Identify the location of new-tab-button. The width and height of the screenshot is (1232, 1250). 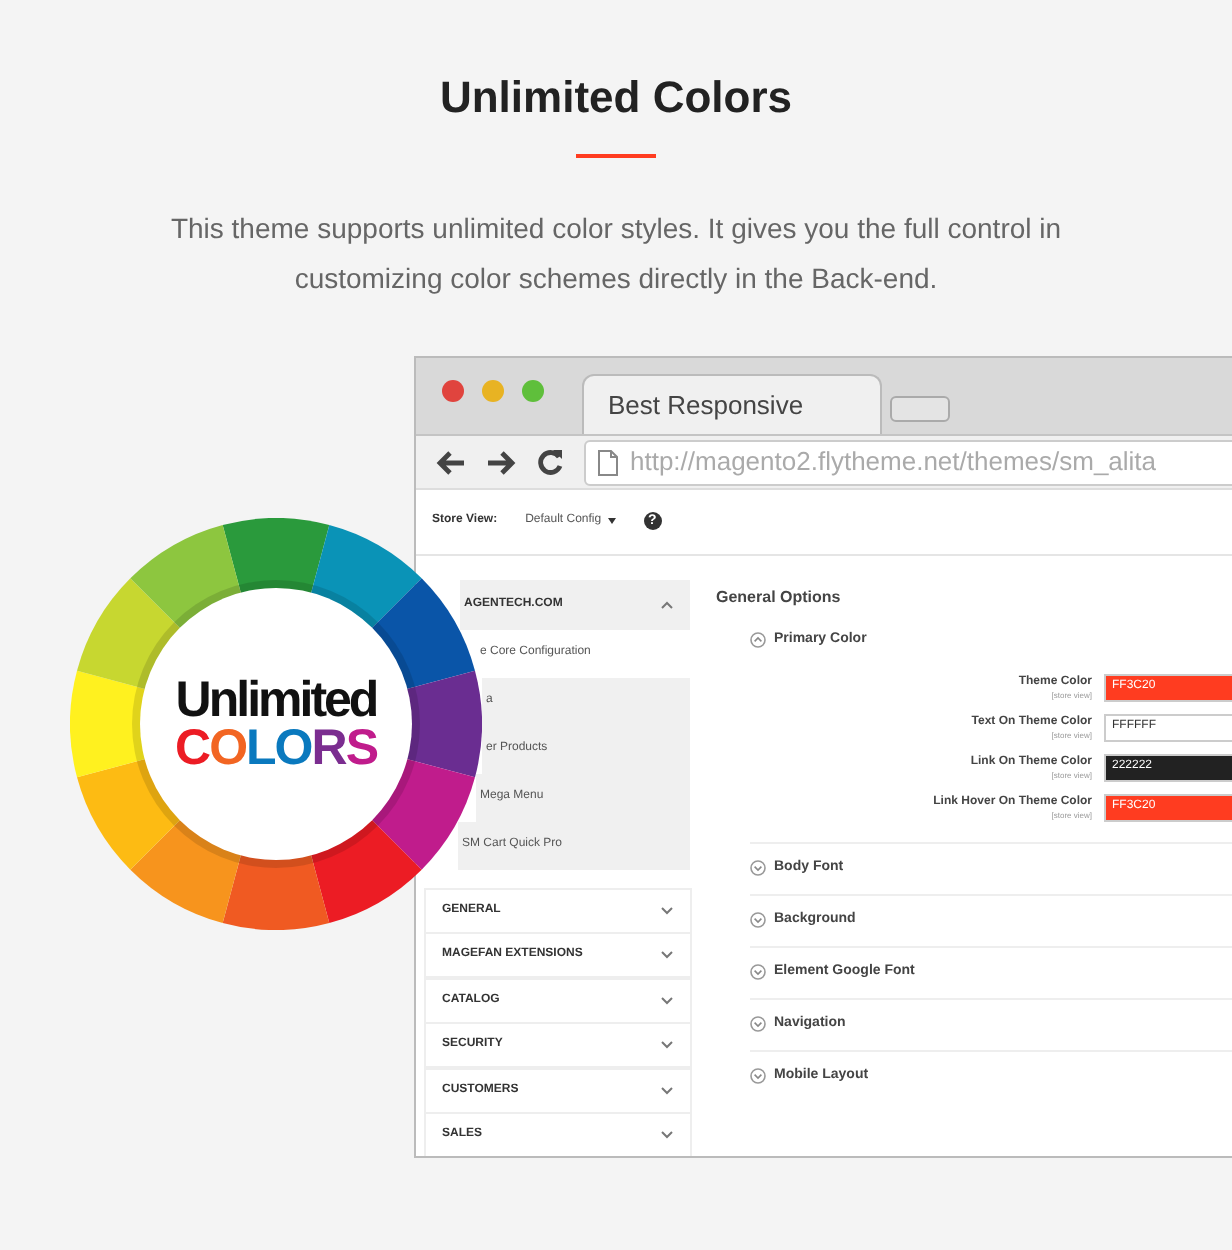
(920, 409).